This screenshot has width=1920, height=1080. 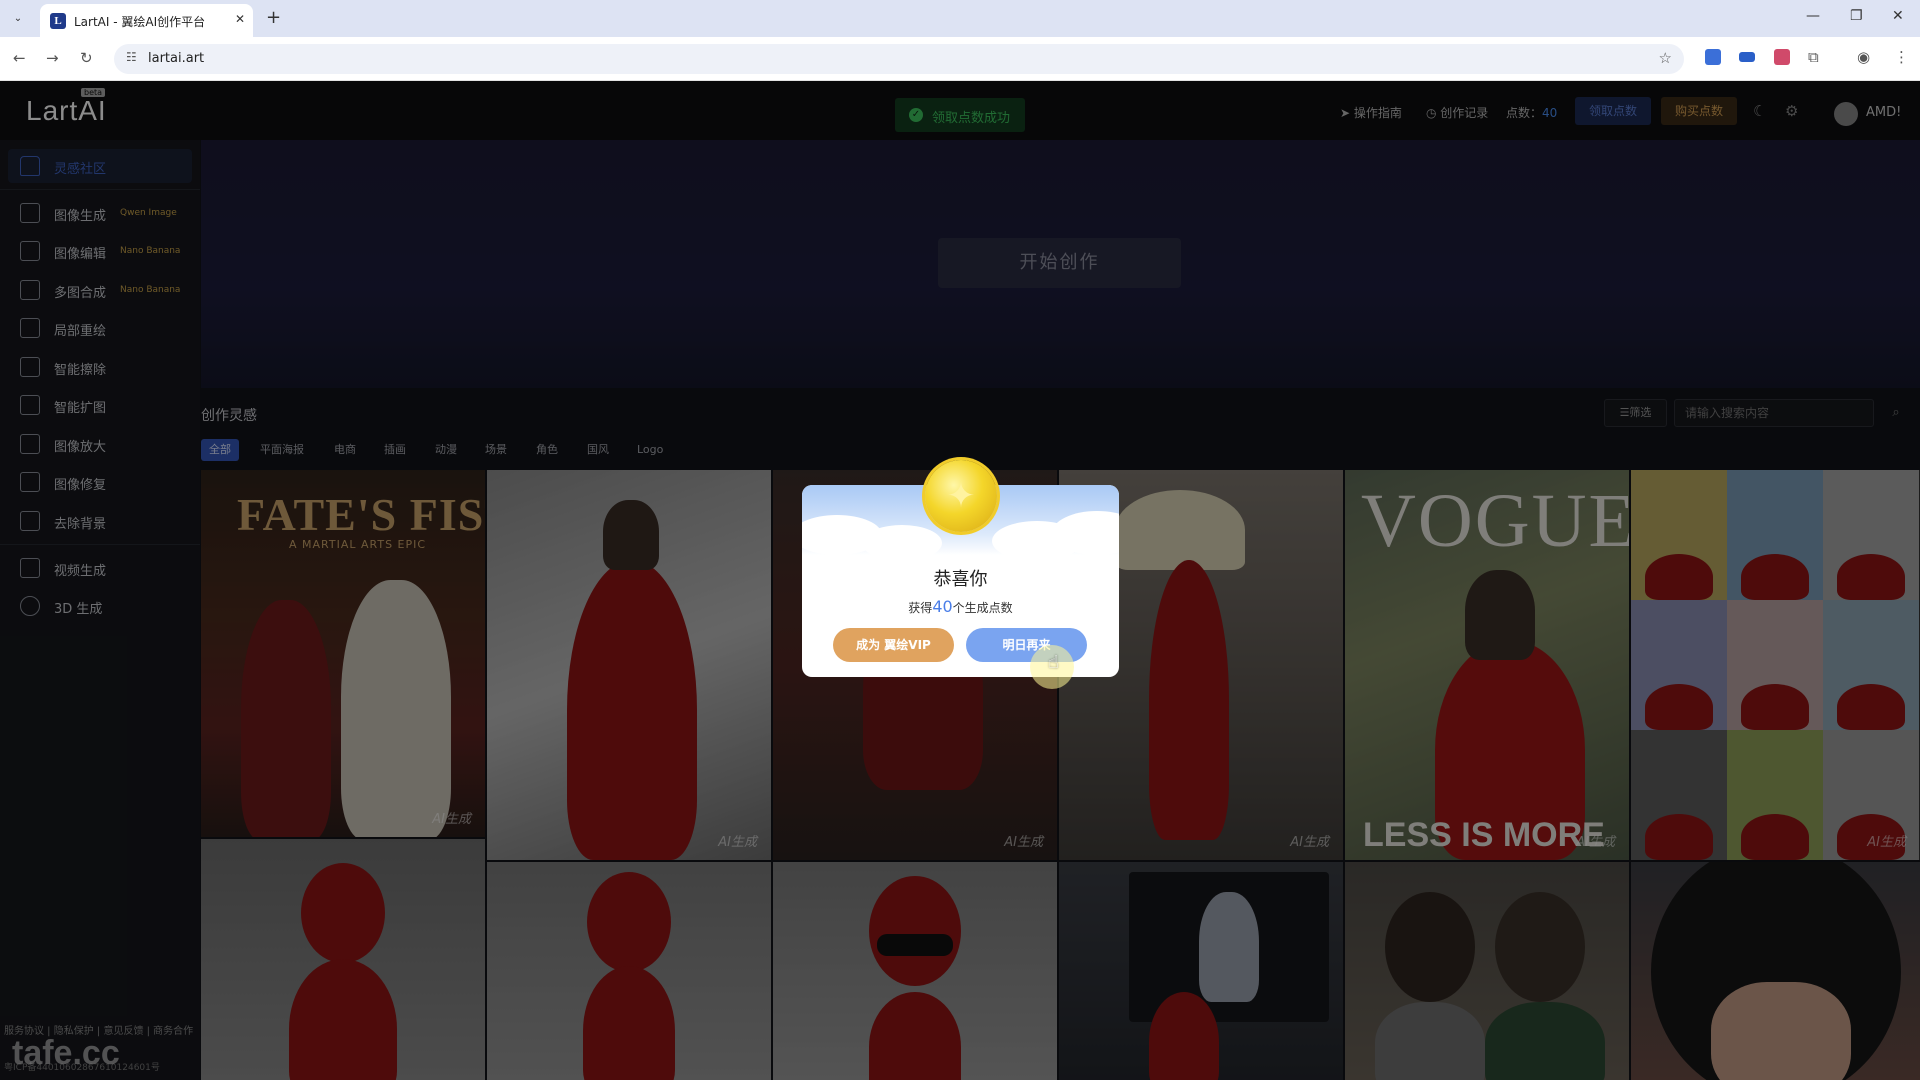 I want to click on browser-menu-icon: ⋮, so click(x=1901, y=57).